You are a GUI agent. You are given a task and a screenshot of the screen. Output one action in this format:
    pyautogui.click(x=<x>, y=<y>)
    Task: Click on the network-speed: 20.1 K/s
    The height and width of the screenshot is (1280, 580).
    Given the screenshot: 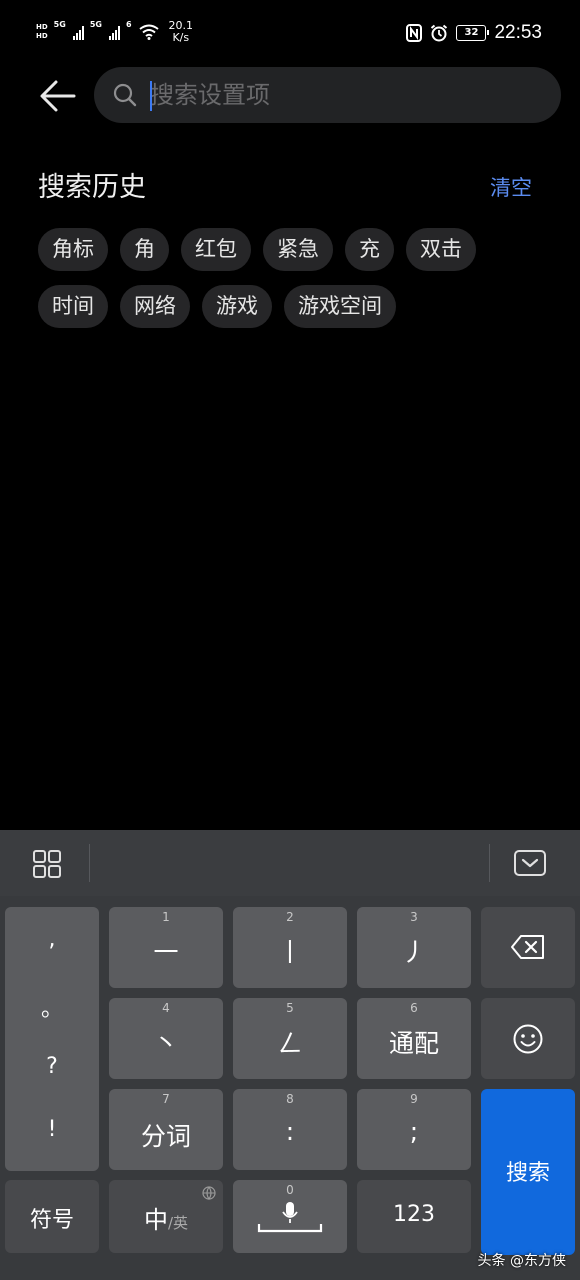 What is the action you would take?
    pyautogui.click(x=181, y=31)
    